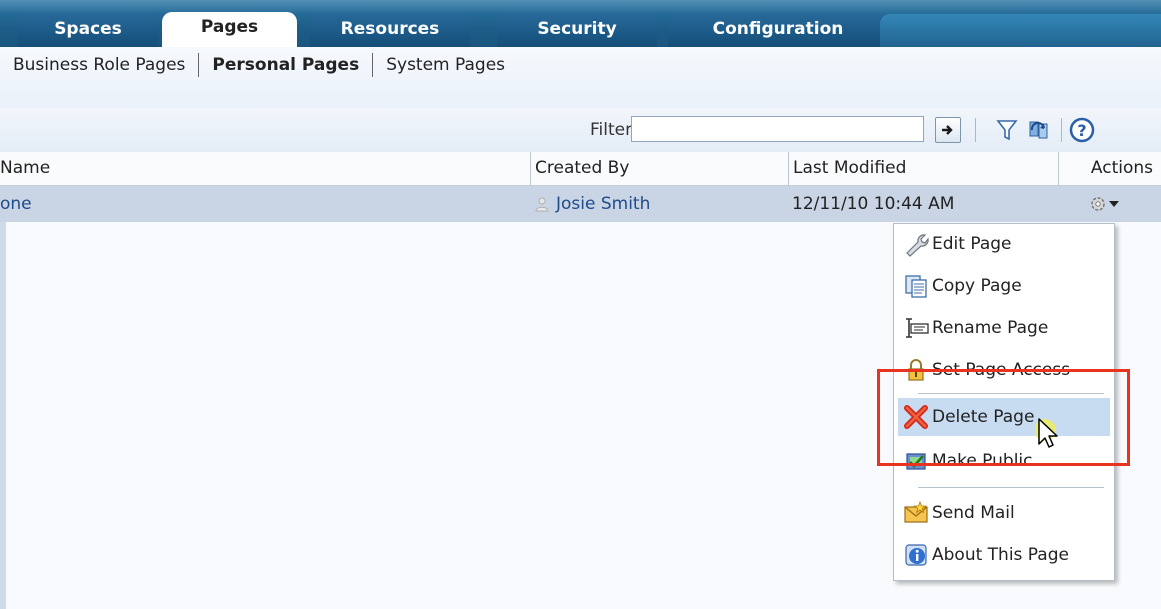  I want to click on go-arrow-icon, so click(947, 130).